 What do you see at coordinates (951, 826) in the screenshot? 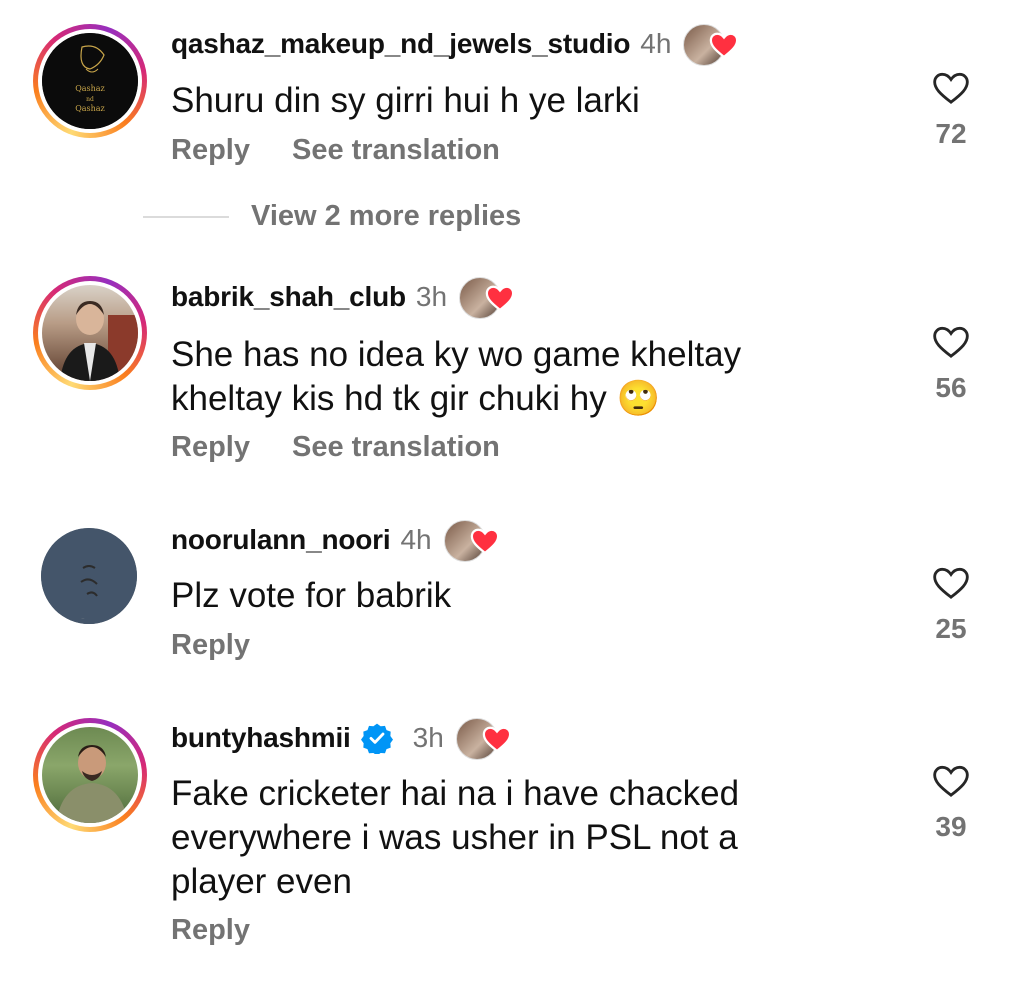
I see `like-count: 39` at bounding box center [951, 826].